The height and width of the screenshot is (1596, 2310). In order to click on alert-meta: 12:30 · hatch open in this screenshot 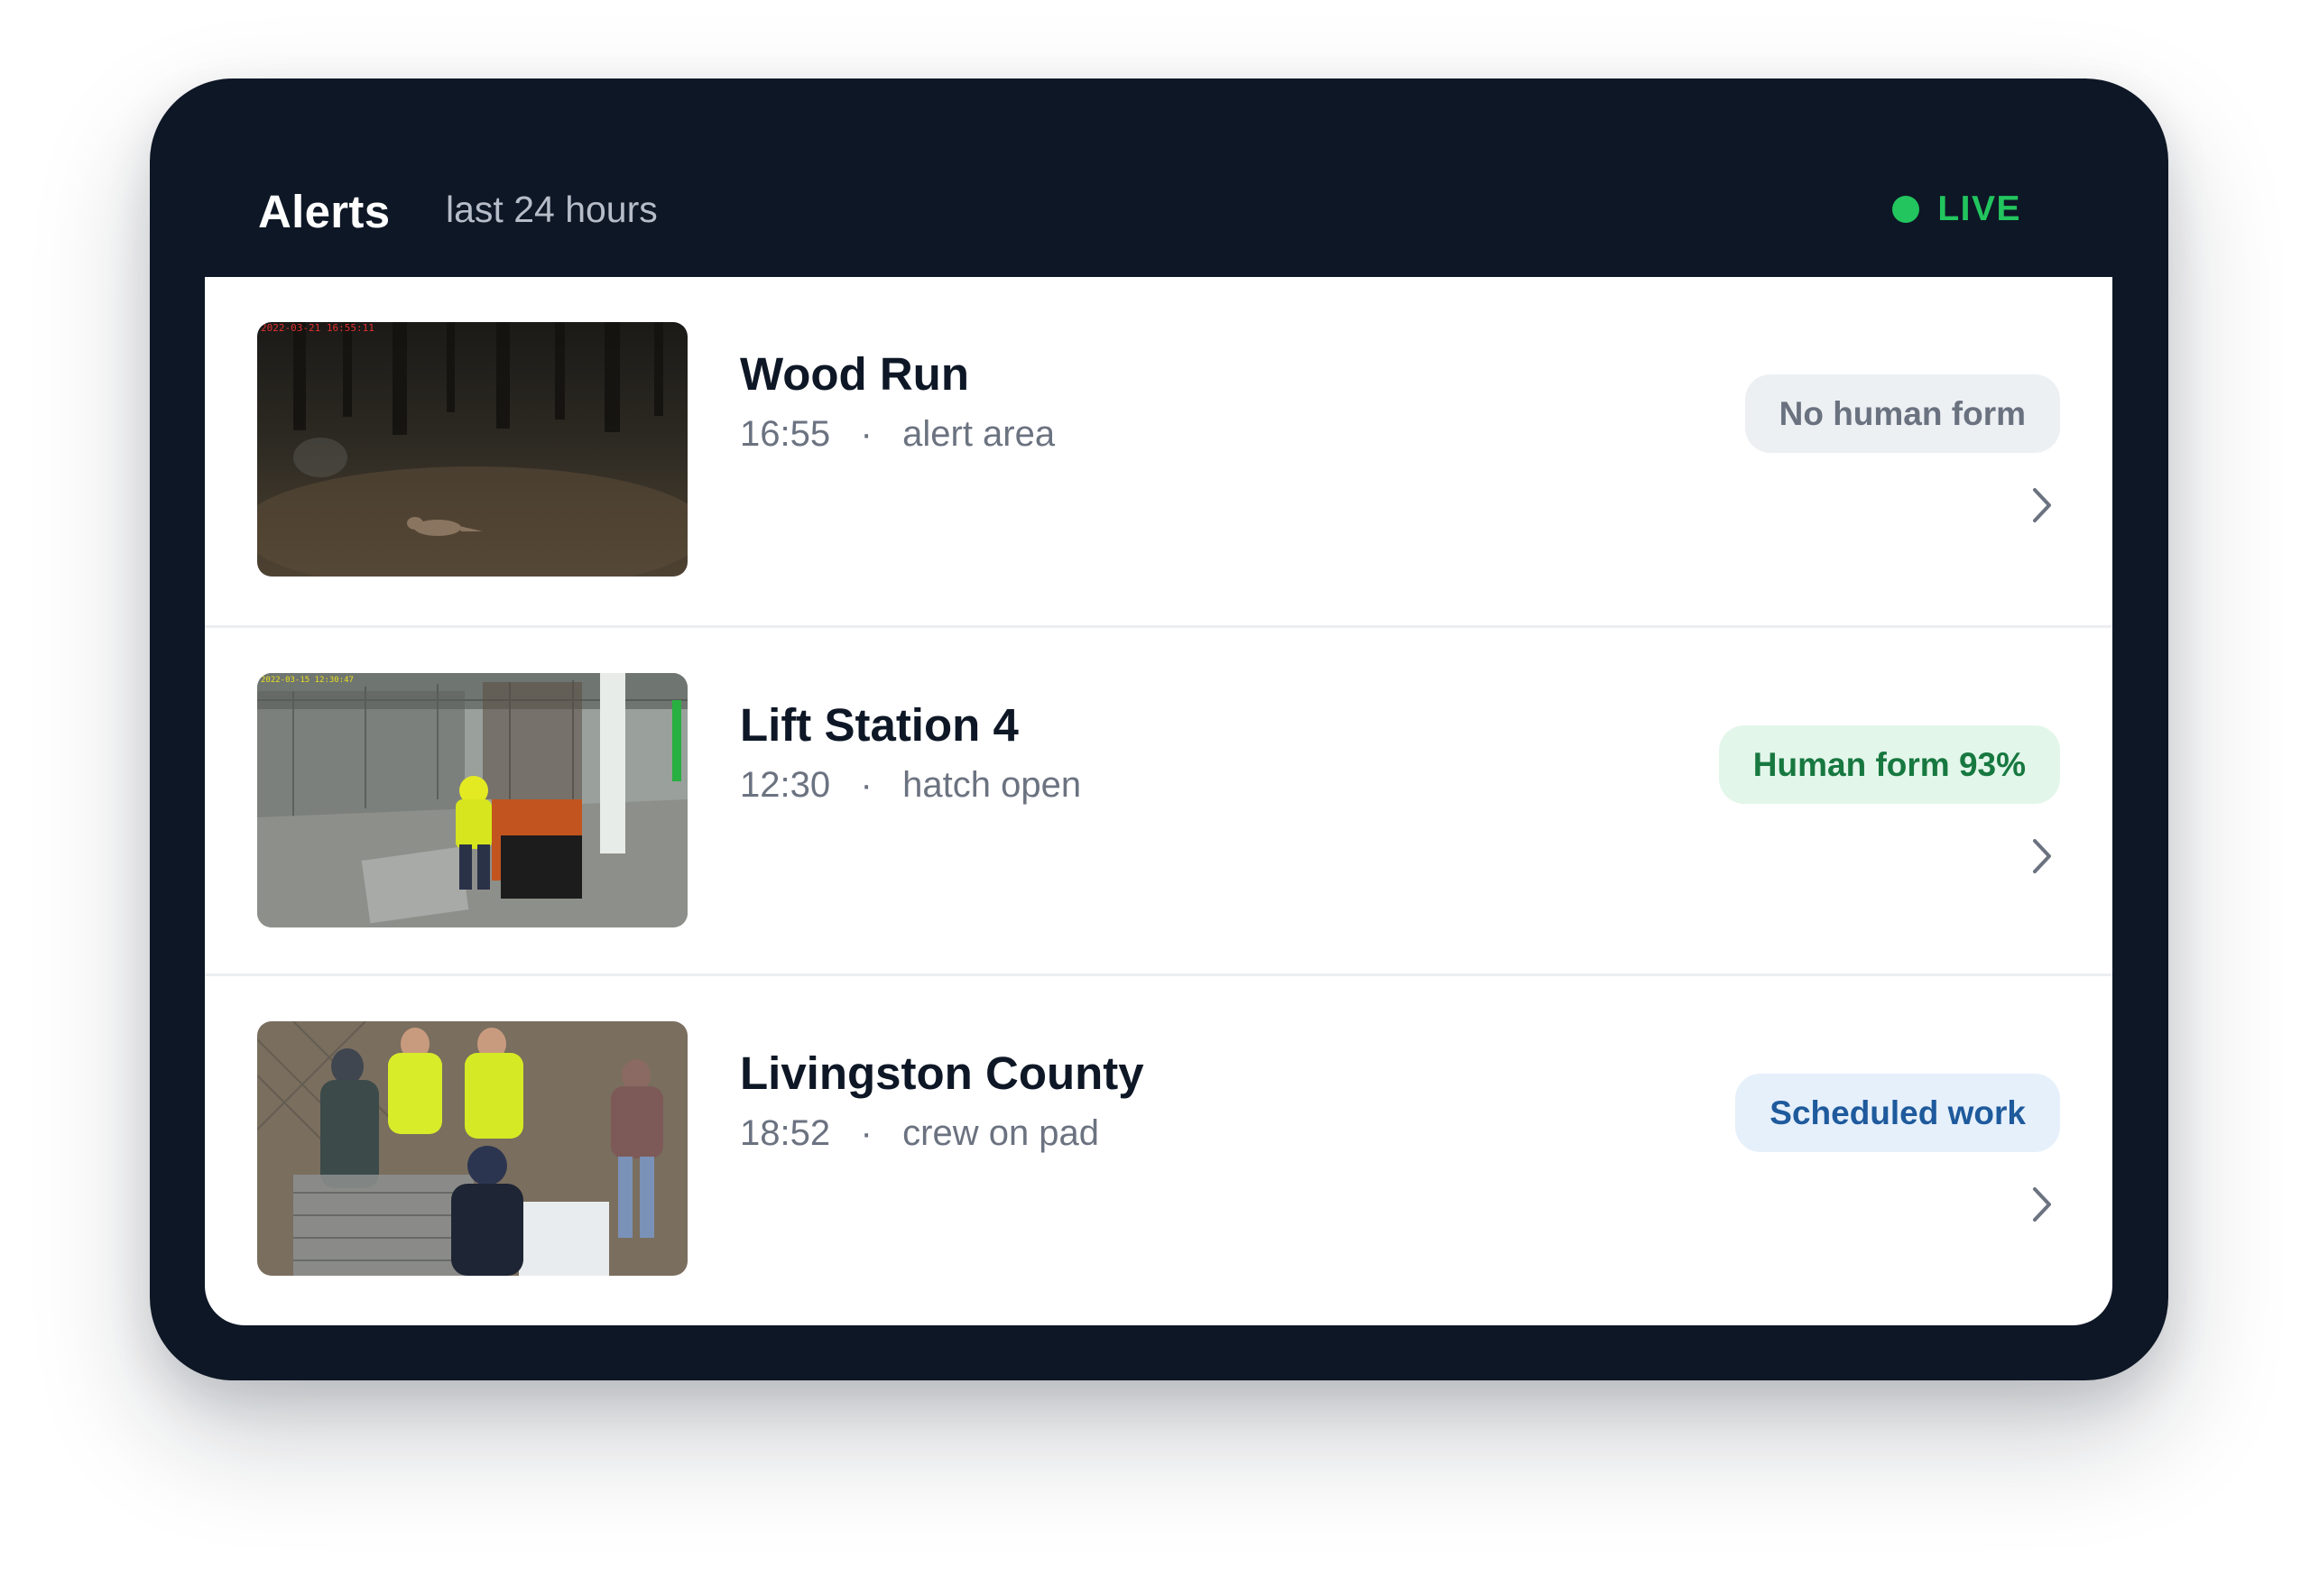, I will do `click(910, 785)`.